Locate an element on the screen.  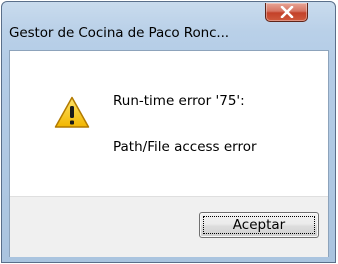
accept-button-label: Aceptar is located at coordinates (259, 225).